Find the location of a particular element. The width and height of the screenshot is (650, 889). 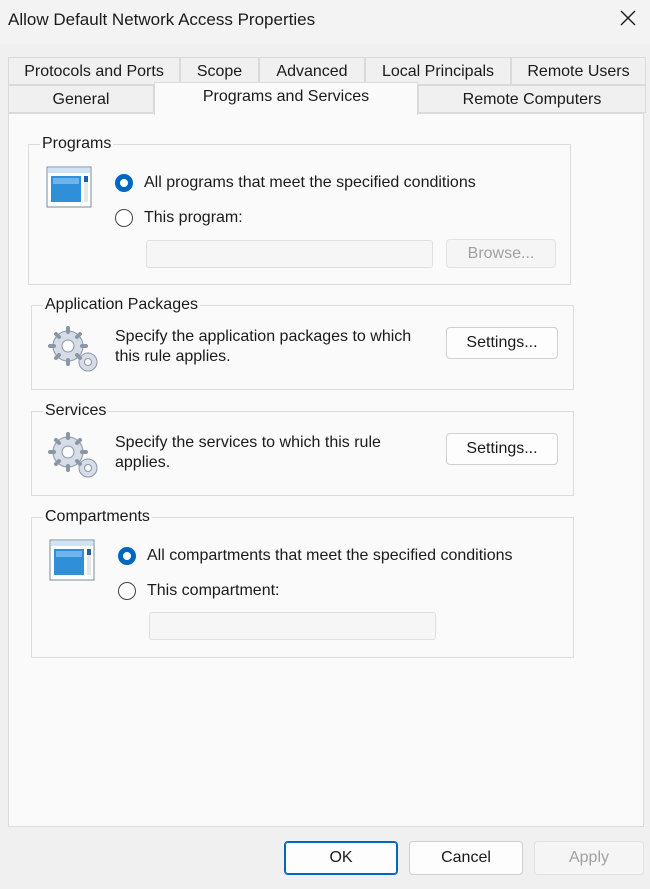

tab-protocols-and-ports: Protocols and Ports is located at coordinates (94, 71).